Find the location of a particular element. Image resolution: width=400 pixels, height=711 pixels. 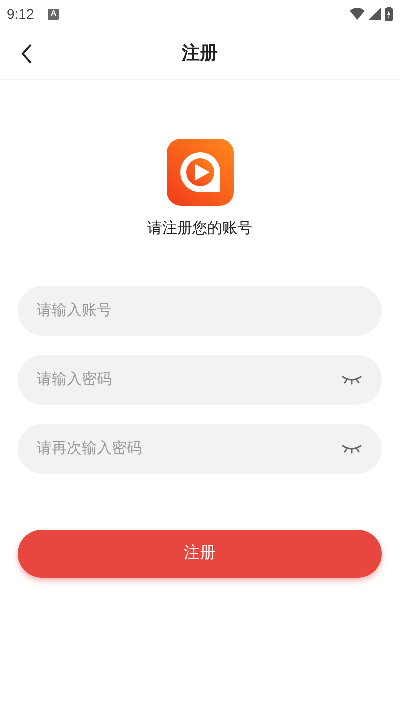

battery-icon is located at coordinates (389, 14).